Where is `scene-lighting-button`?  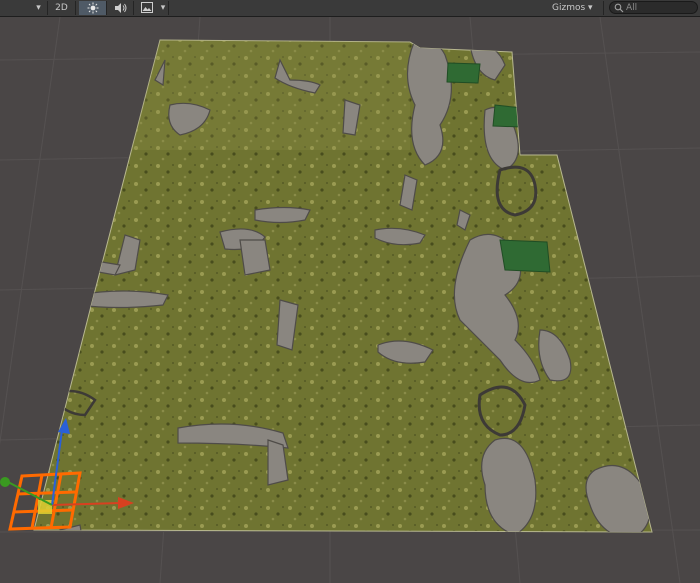 scene-lighting-button is located at coordinates (93, 8).